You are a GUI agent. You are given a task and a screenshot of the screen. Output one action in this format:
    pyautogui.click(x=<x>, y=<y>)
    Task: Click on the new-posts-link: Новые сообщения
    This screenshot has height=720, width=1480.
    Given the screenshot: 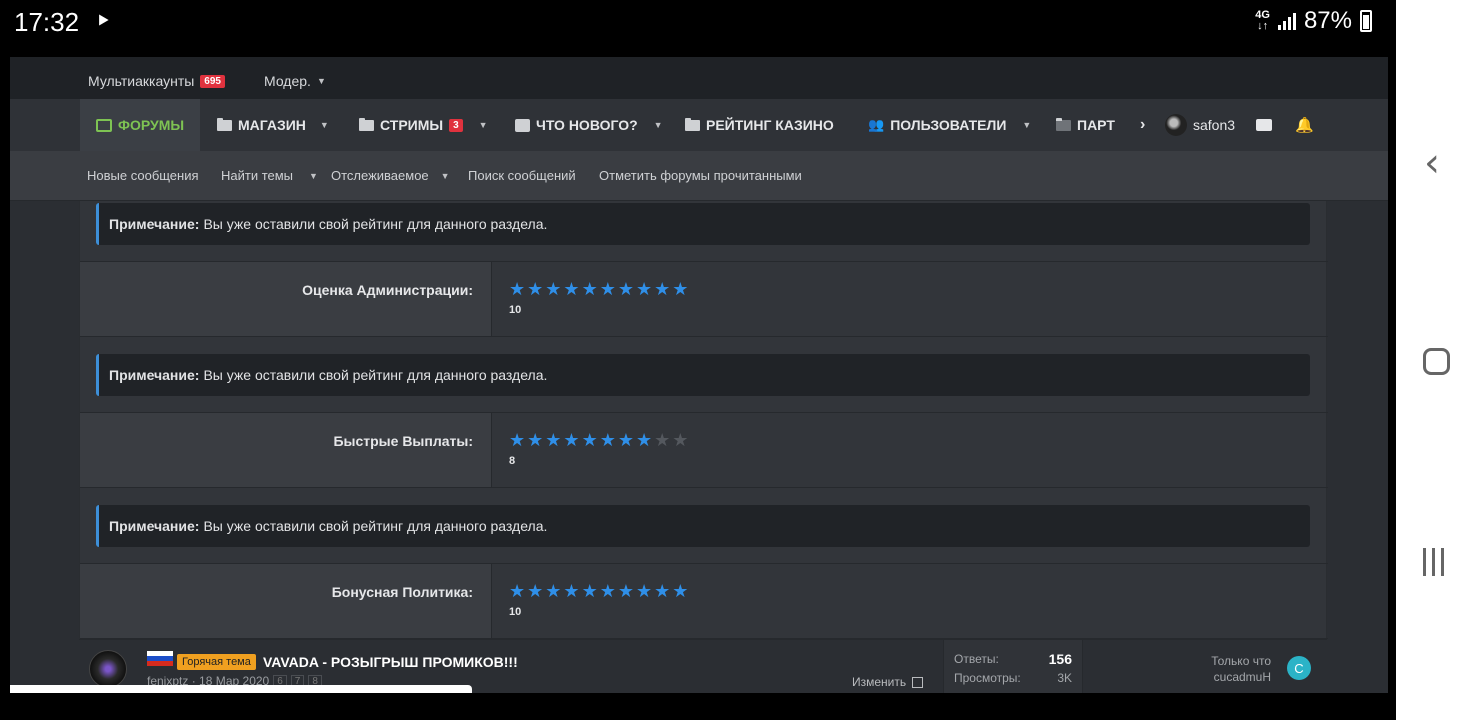 What is the action you would take?
    pyautogui.click(x=143, y=175)
    